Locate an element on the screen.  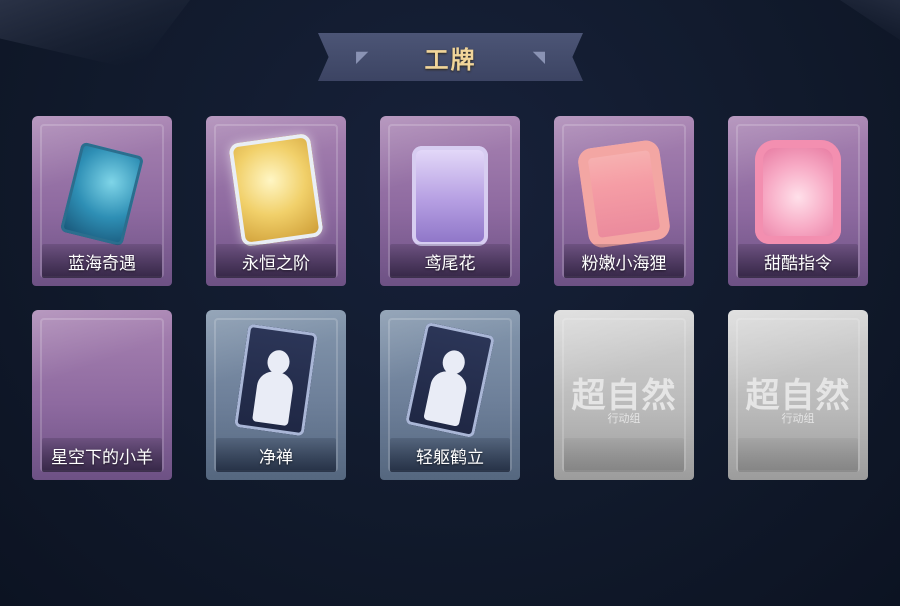
badge-label-bar: 净禅 is located at coordinates (276, 455).